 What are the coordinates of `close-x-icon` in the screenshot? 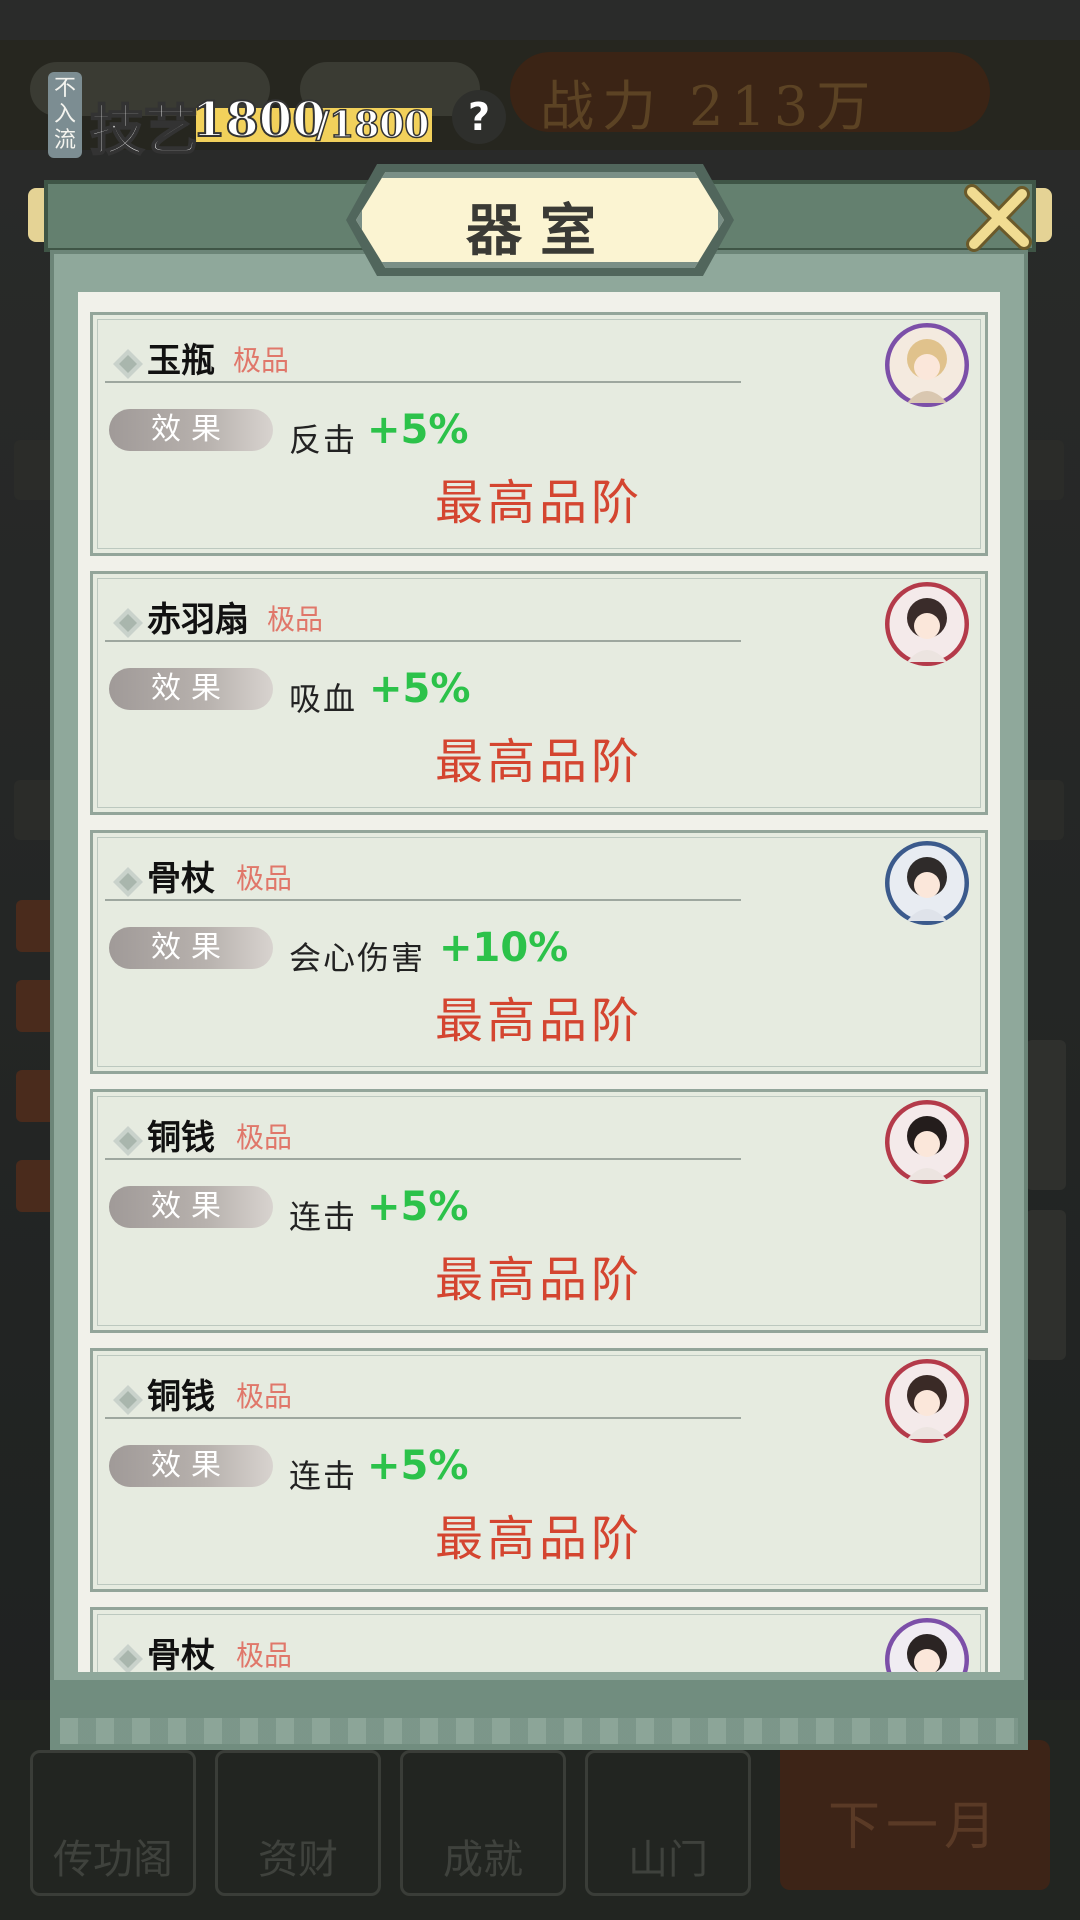 It's located at (998, 218).